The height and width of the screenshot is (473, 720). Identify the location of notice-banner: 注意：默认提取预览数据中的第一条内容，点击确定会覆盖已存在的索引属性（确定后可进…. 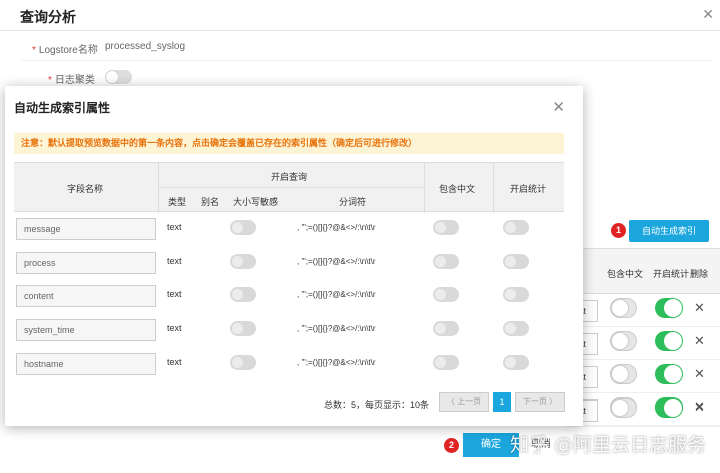
(289, 143).